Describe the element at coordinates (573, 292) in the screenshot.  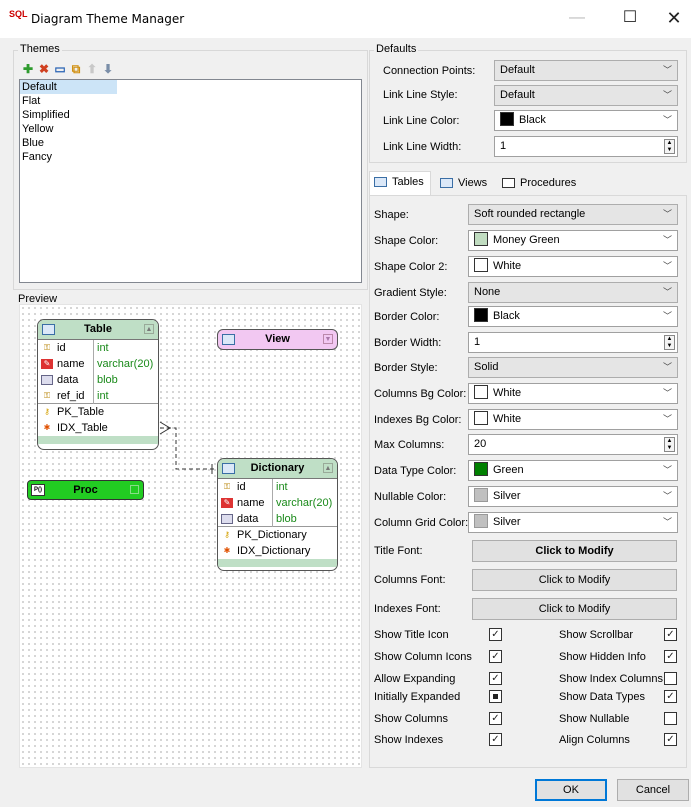
I see `gradient-style-select: None ﹀` at that location.